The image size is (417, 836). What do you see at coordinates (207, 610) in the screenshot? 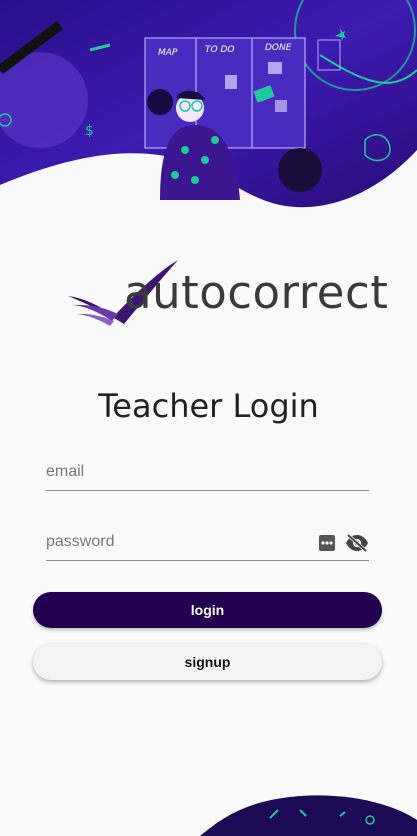
I see `login-button: login` at bounding box center [207, 610].